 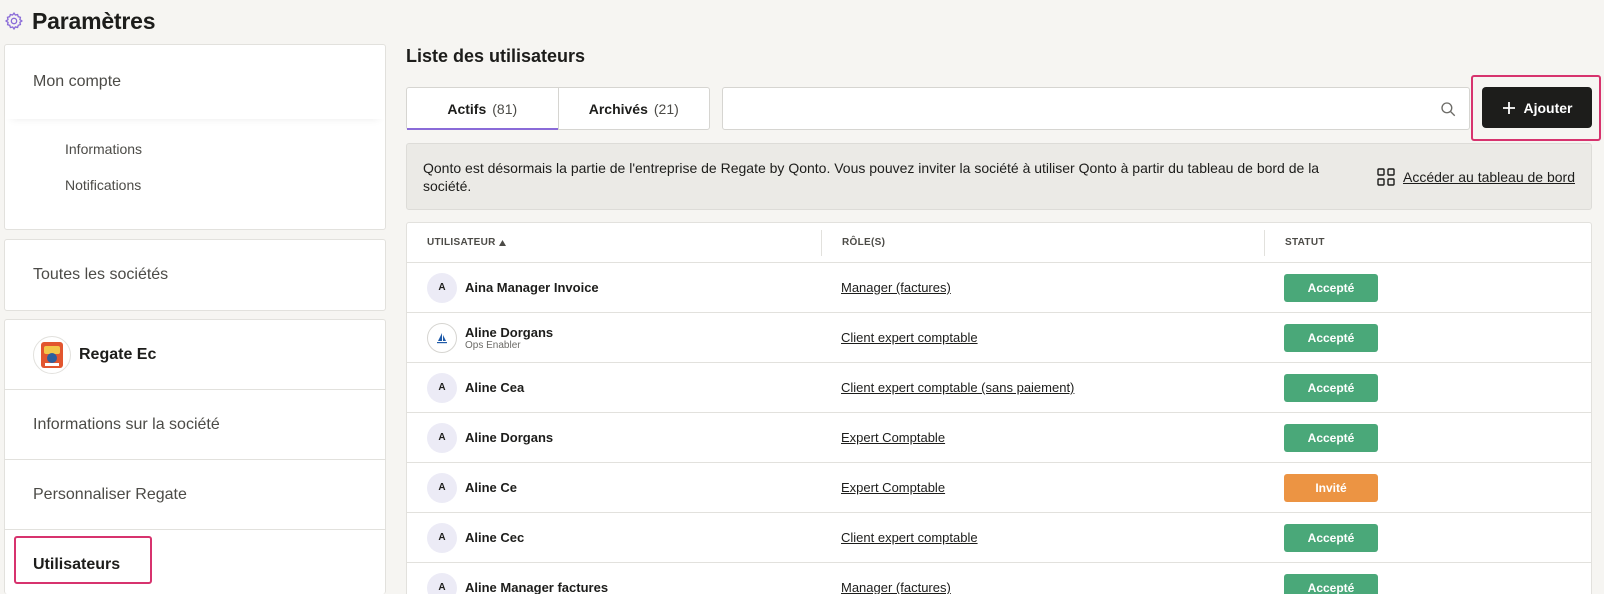 What do you see at coordinates (103, 185) in the screenshot?
I see `sidebar-item-notifications: Notifications` at bounding box center [103, 185].